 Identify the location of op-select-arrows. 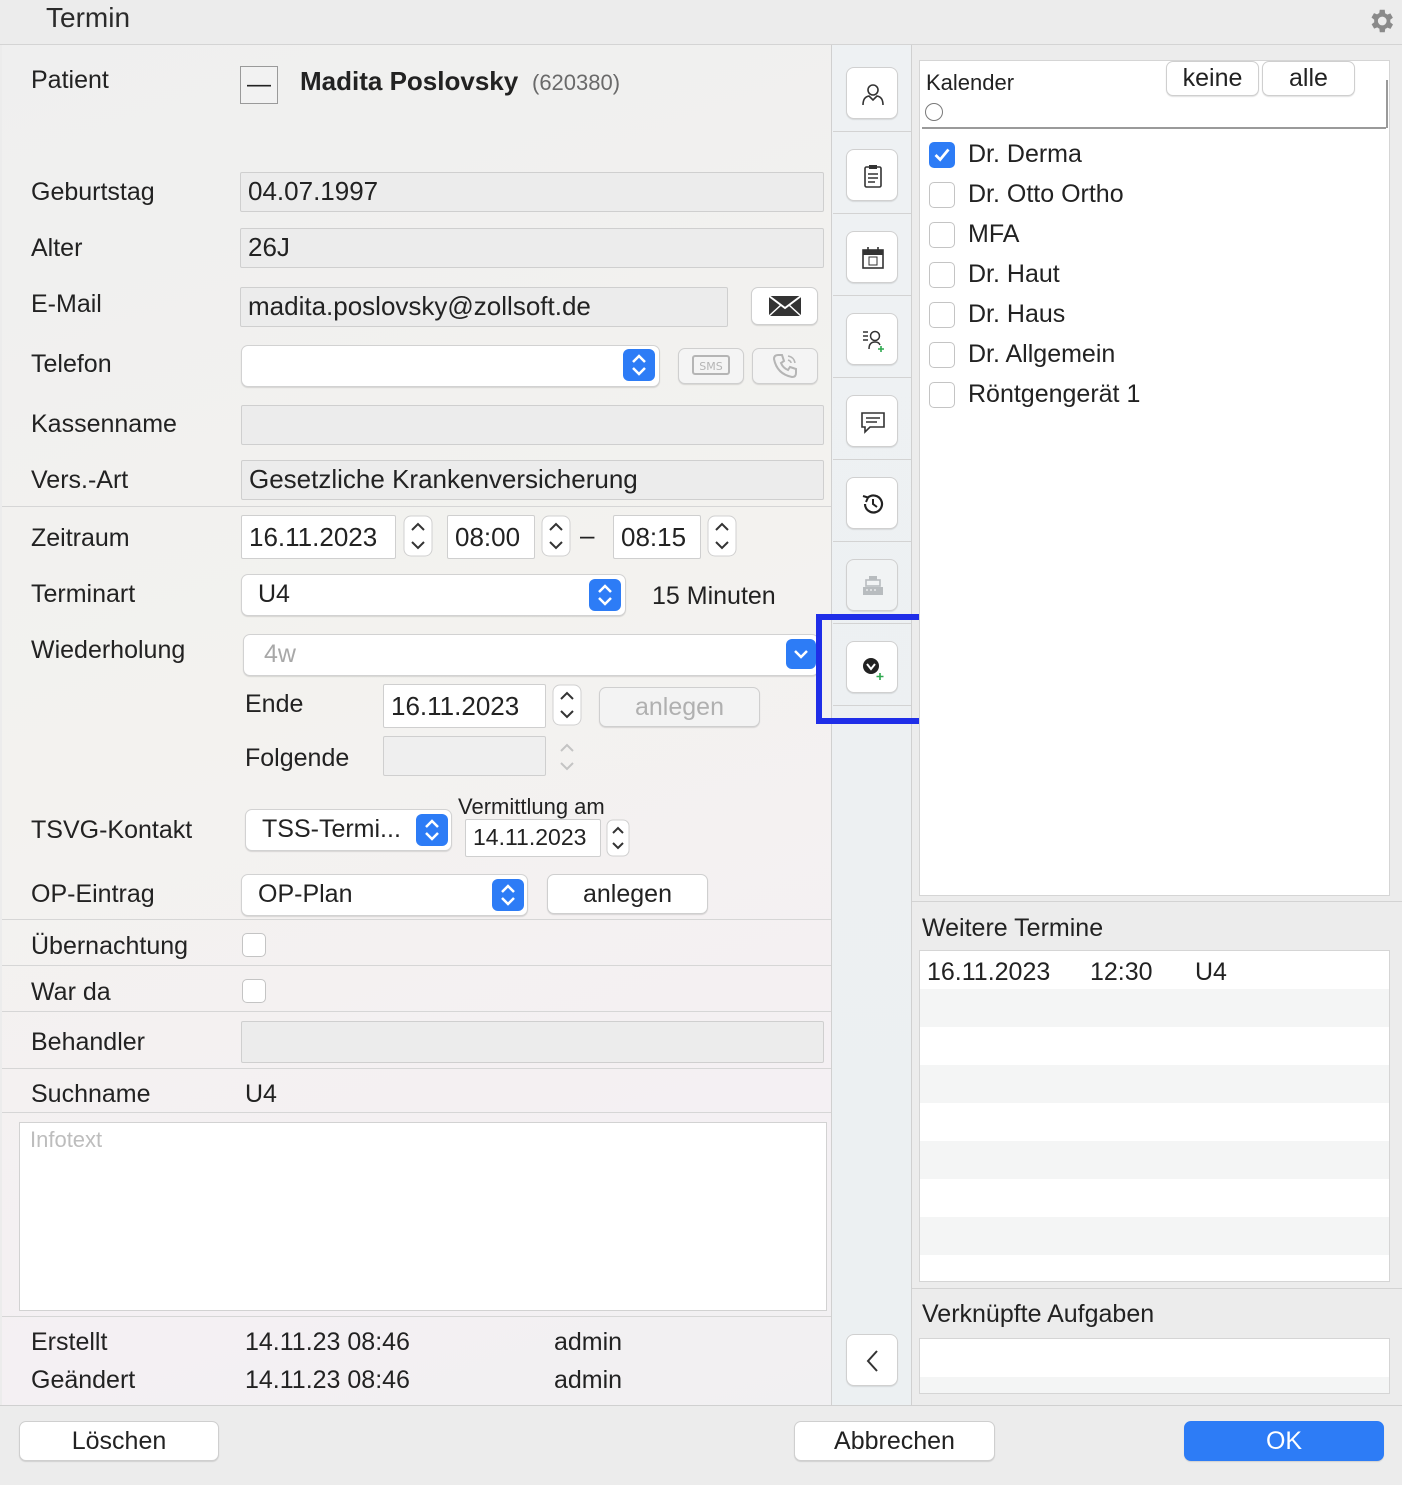
(508, 895).